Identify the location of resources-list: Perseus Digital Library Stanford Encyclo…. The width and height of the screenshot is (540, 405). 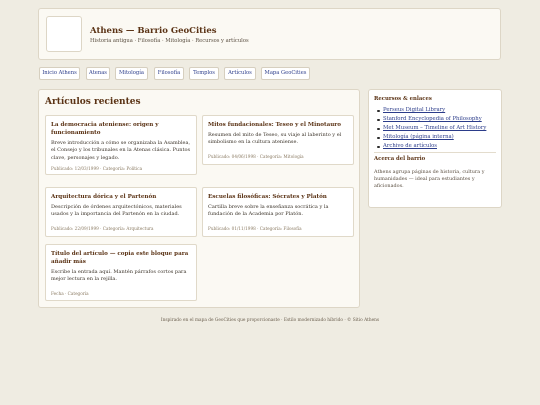
(431, 128).